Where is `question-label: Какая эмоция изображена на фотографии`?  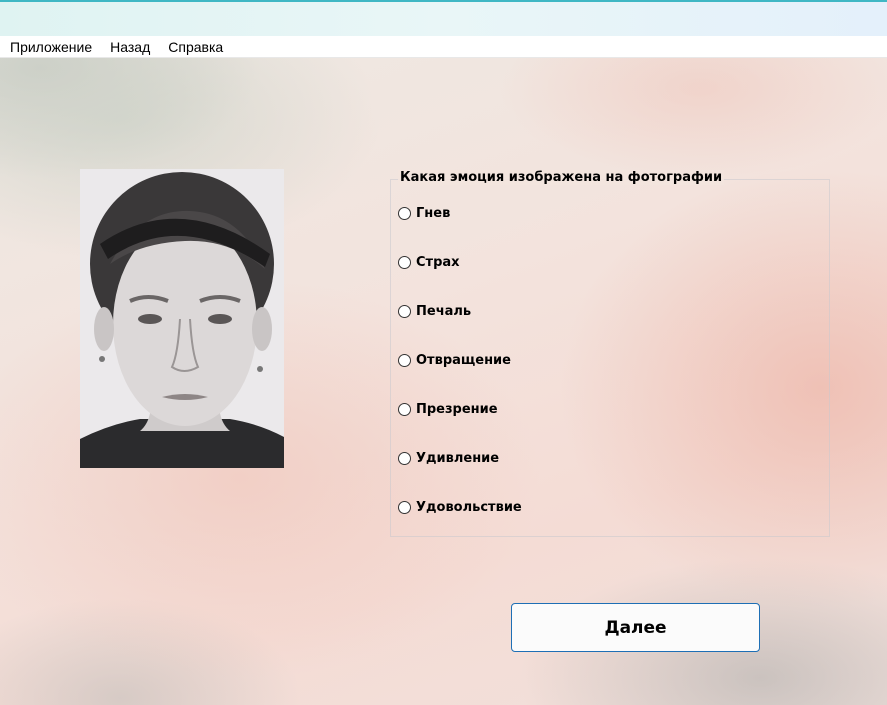 question-label: Какая эмоция изображена на фотографии is located at coordinates (561, 177).